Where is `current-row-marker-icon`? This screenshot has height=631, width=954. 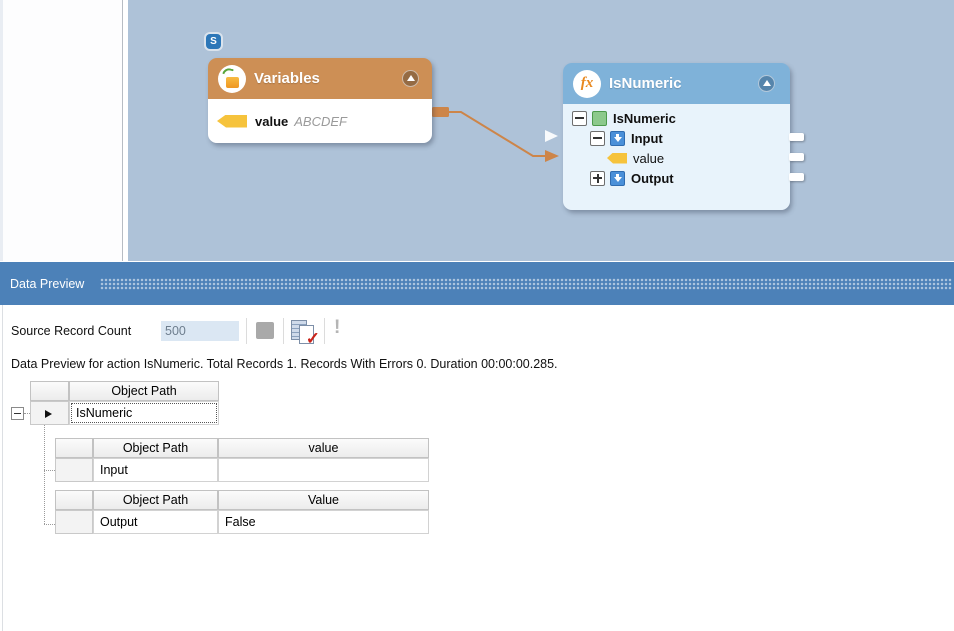 current-row-marker-icon is located at coordinates (48, 414).